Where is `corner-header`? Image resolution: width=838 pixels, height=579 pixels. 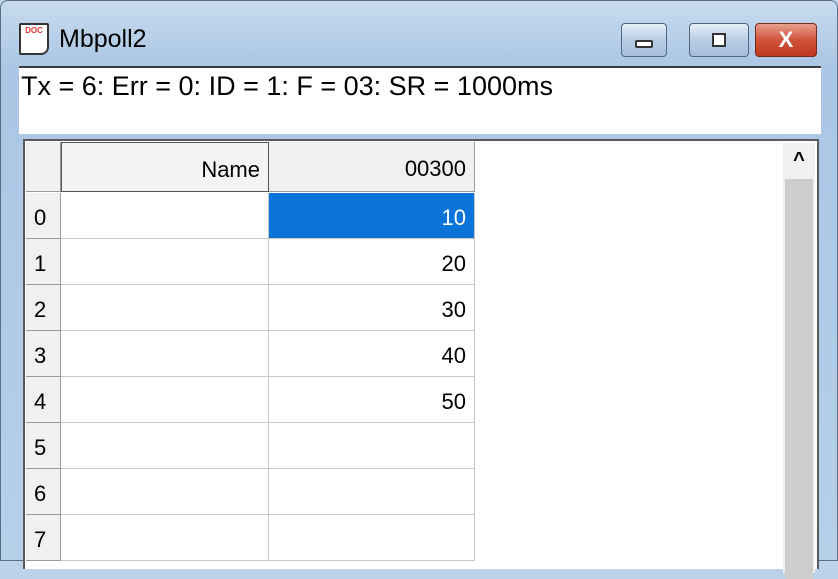 corner-header is located at coordinates (43, 167).